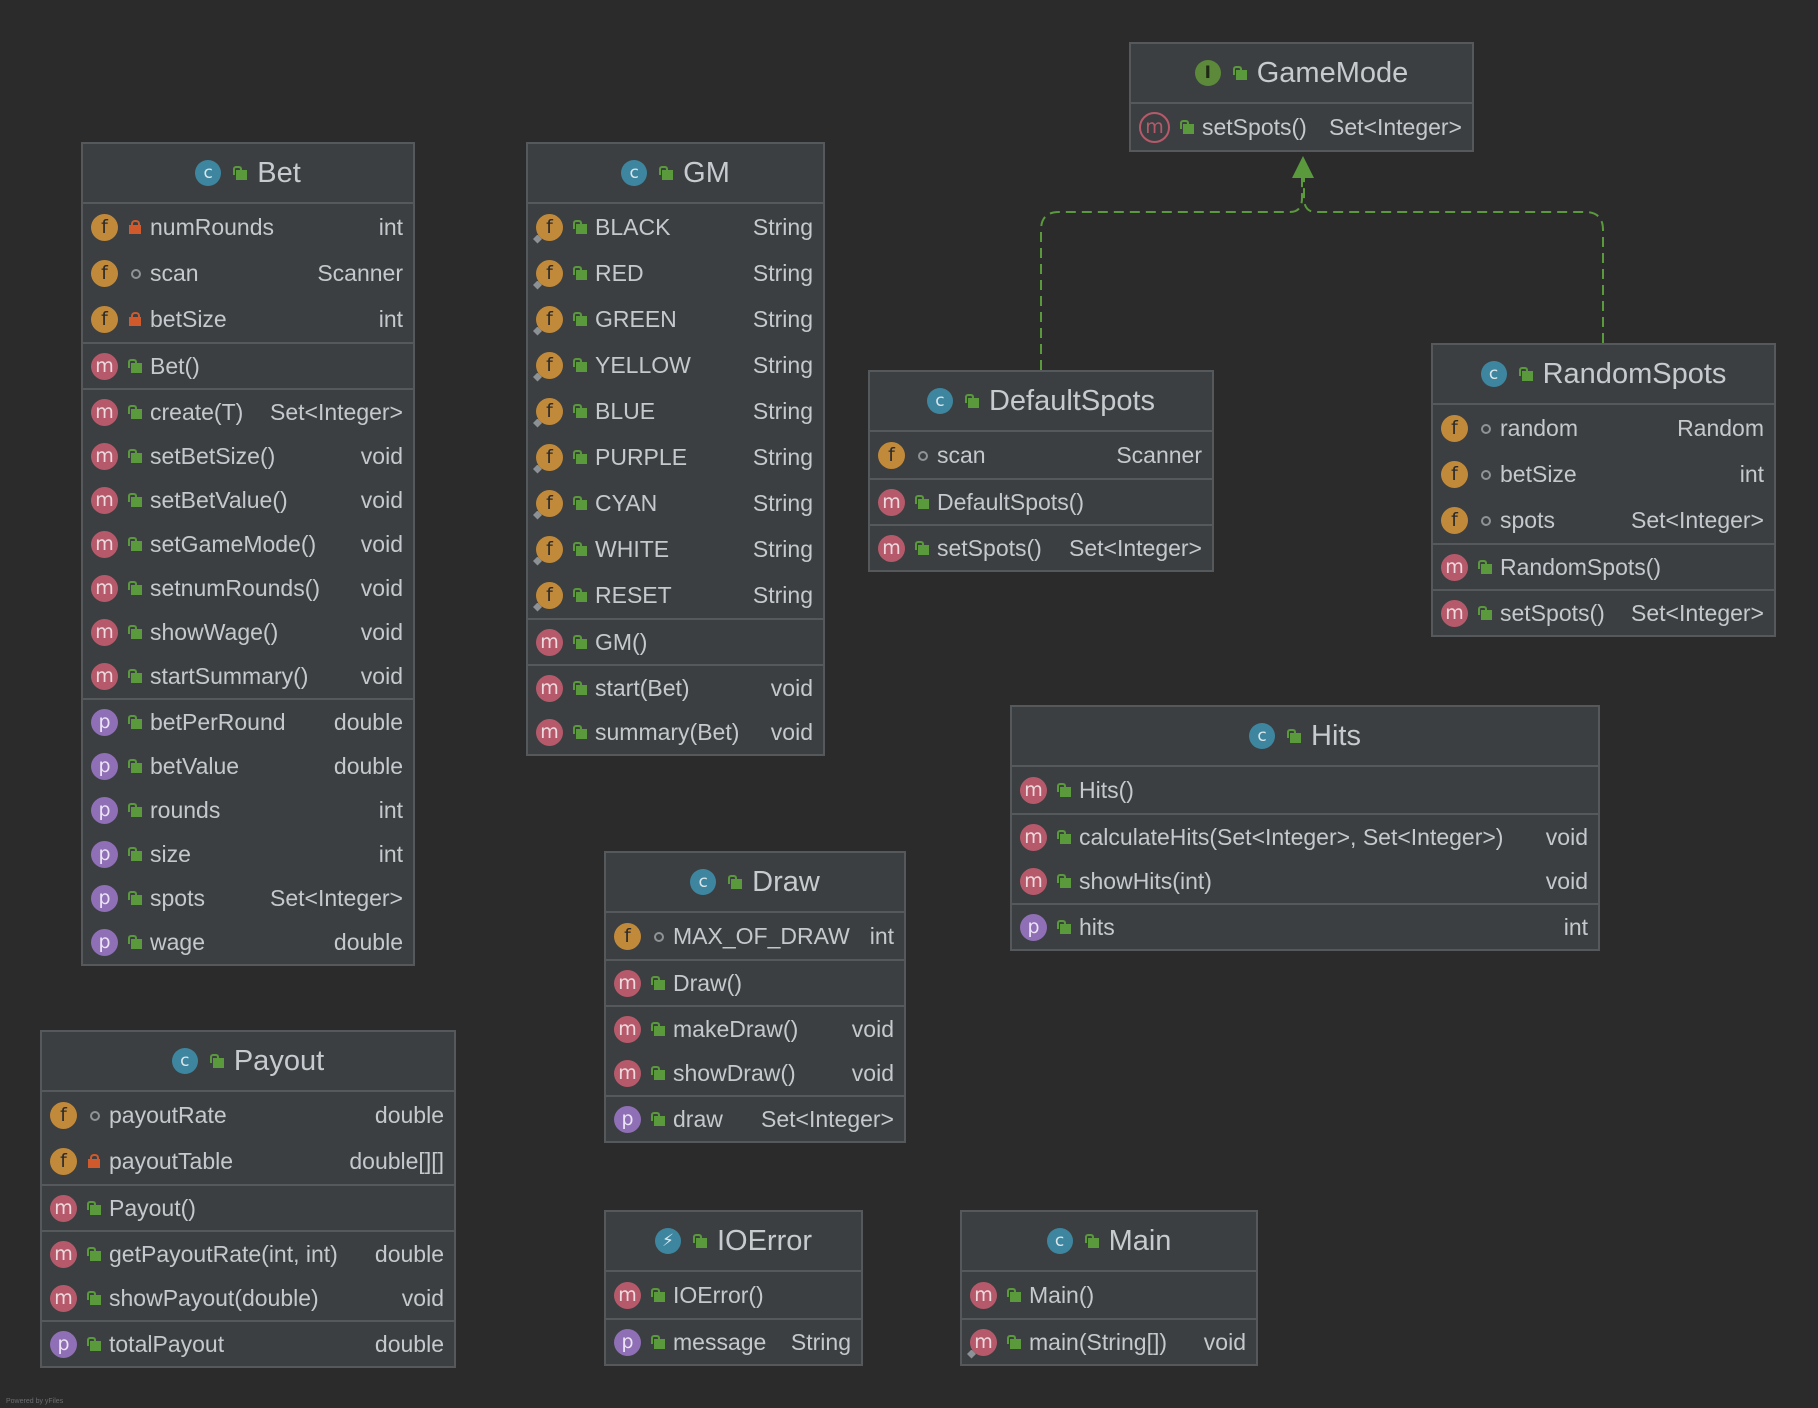 The width and height of the screenshot is (1818, 1408). I want to click on member-row: f RED String, so click(675, 273).